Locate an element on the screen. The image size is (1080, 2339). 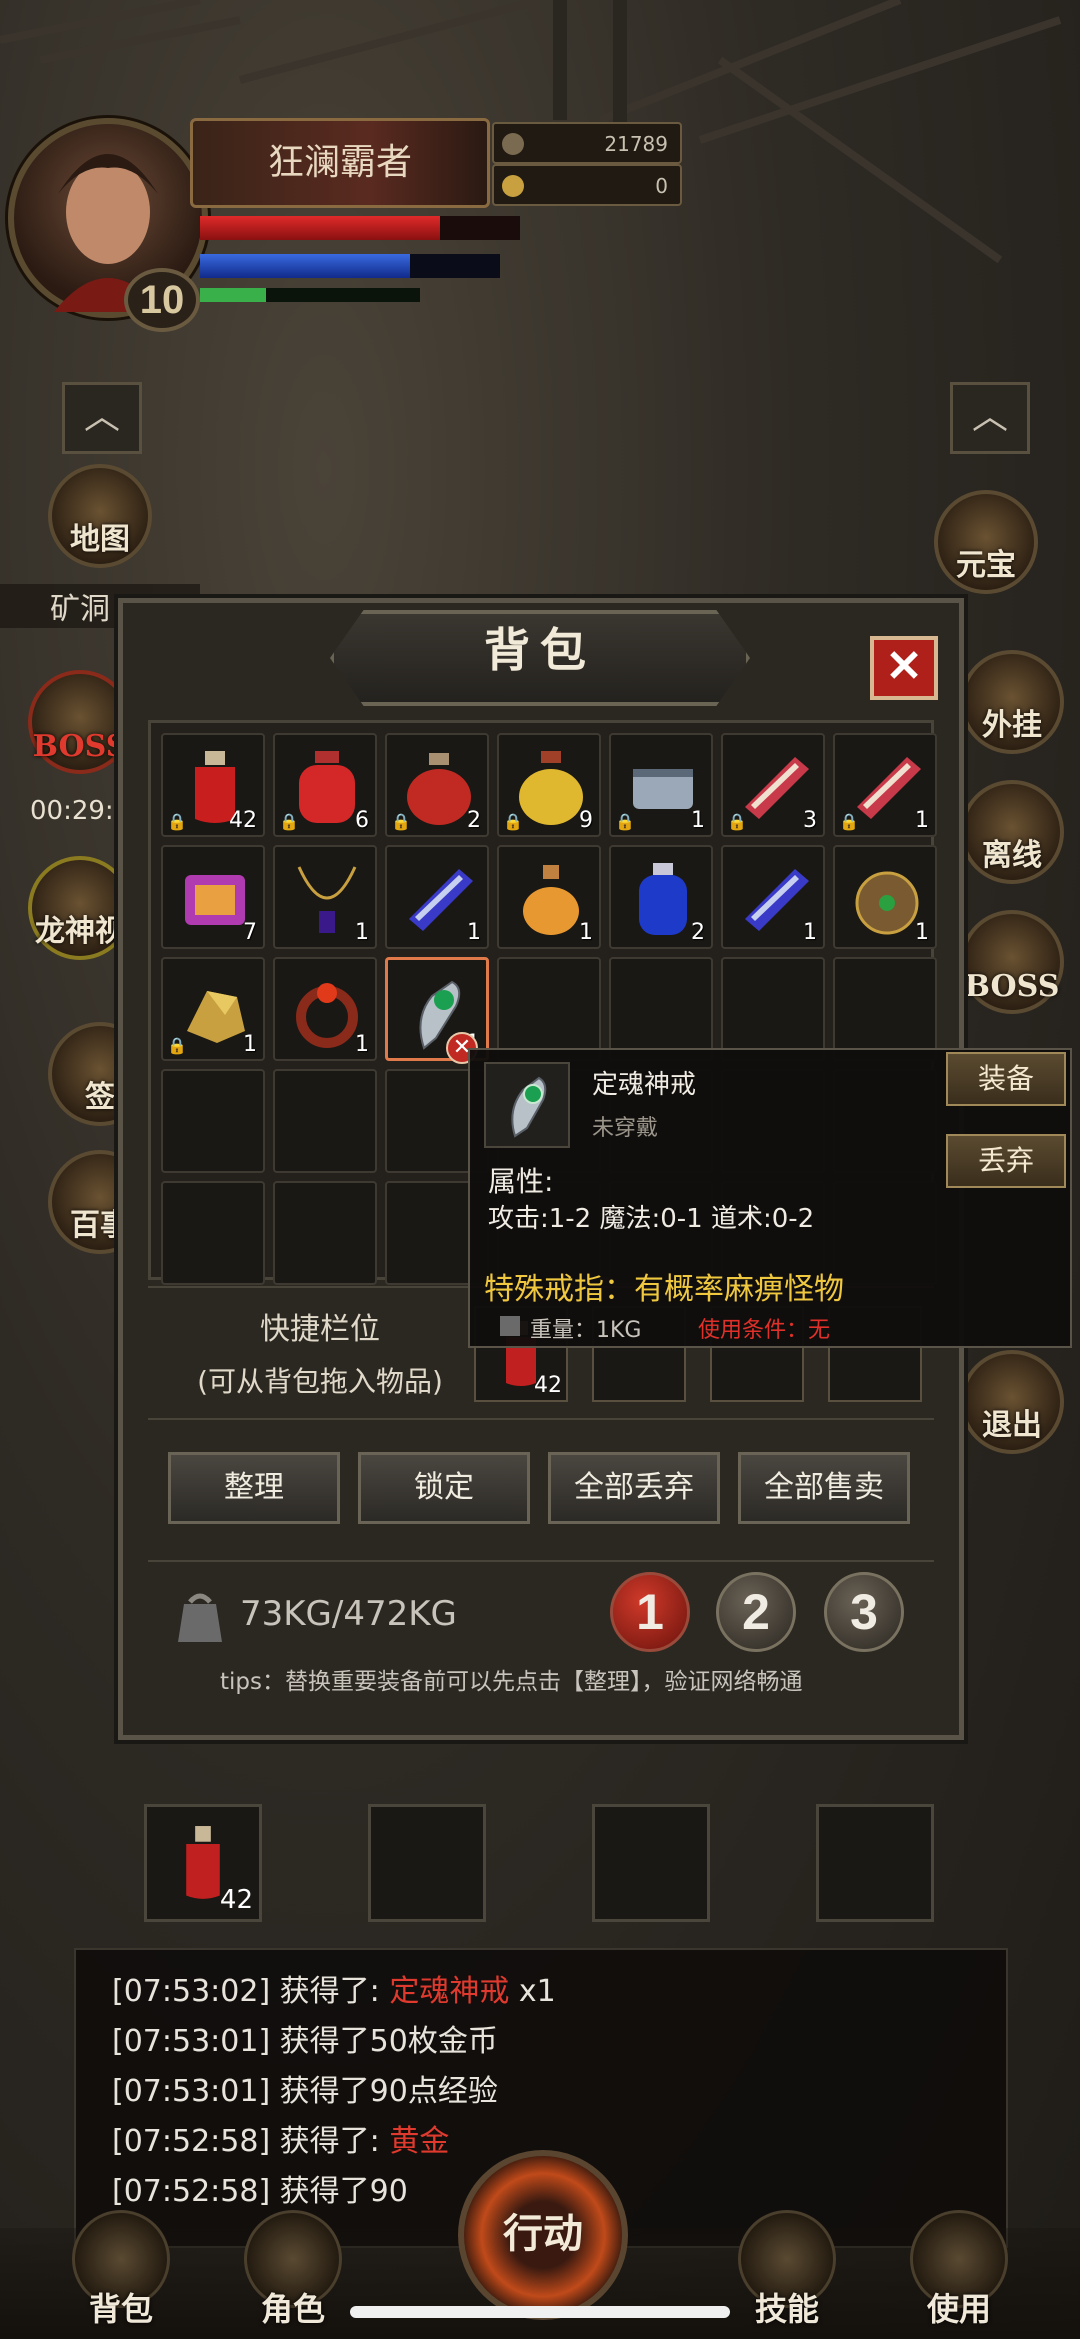
gold-ore-icon is located at coordinates (216, 1017).